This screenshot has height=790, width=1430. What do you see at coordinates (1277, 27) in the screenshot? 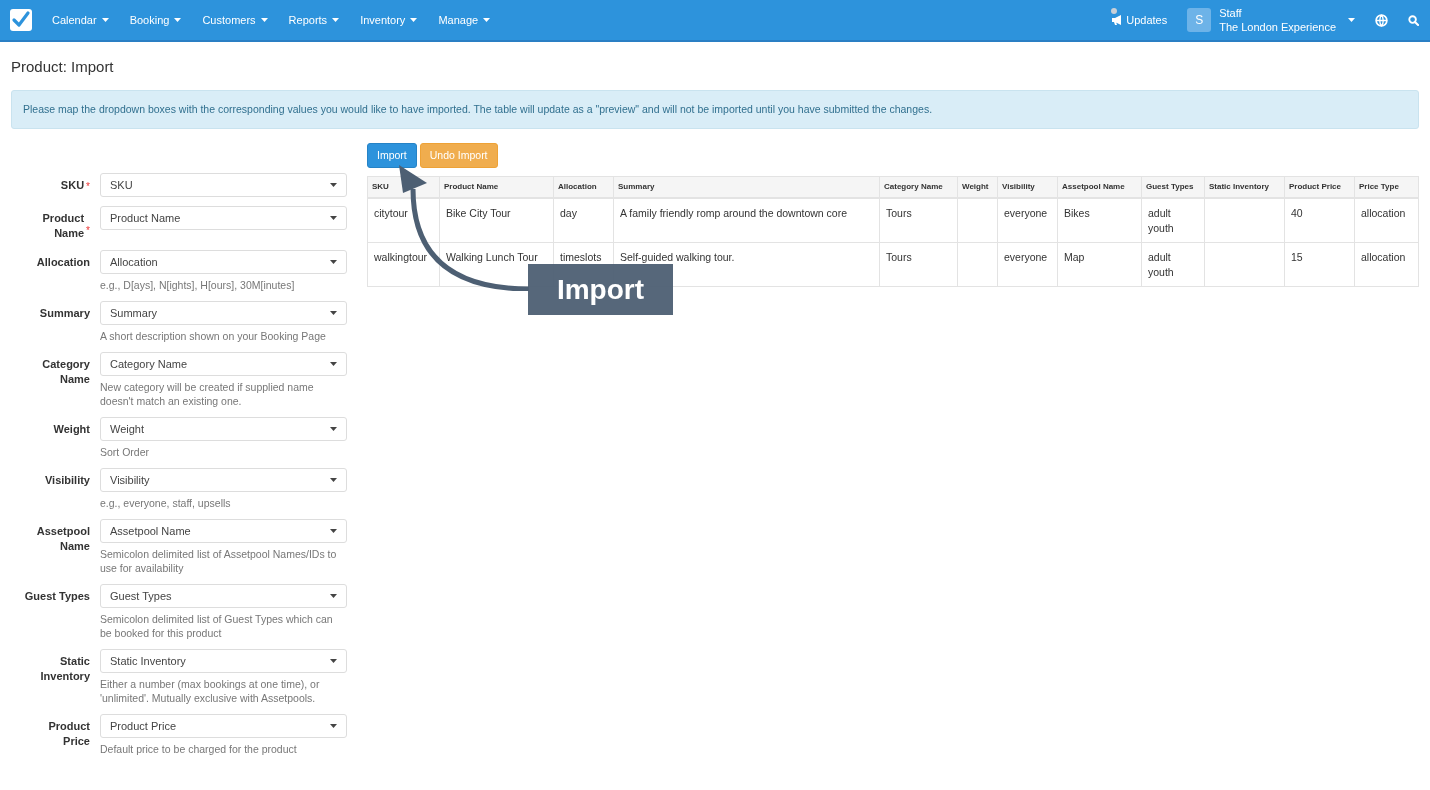
I see `company-name: The London Experience` at bounding box center [1277, 27].